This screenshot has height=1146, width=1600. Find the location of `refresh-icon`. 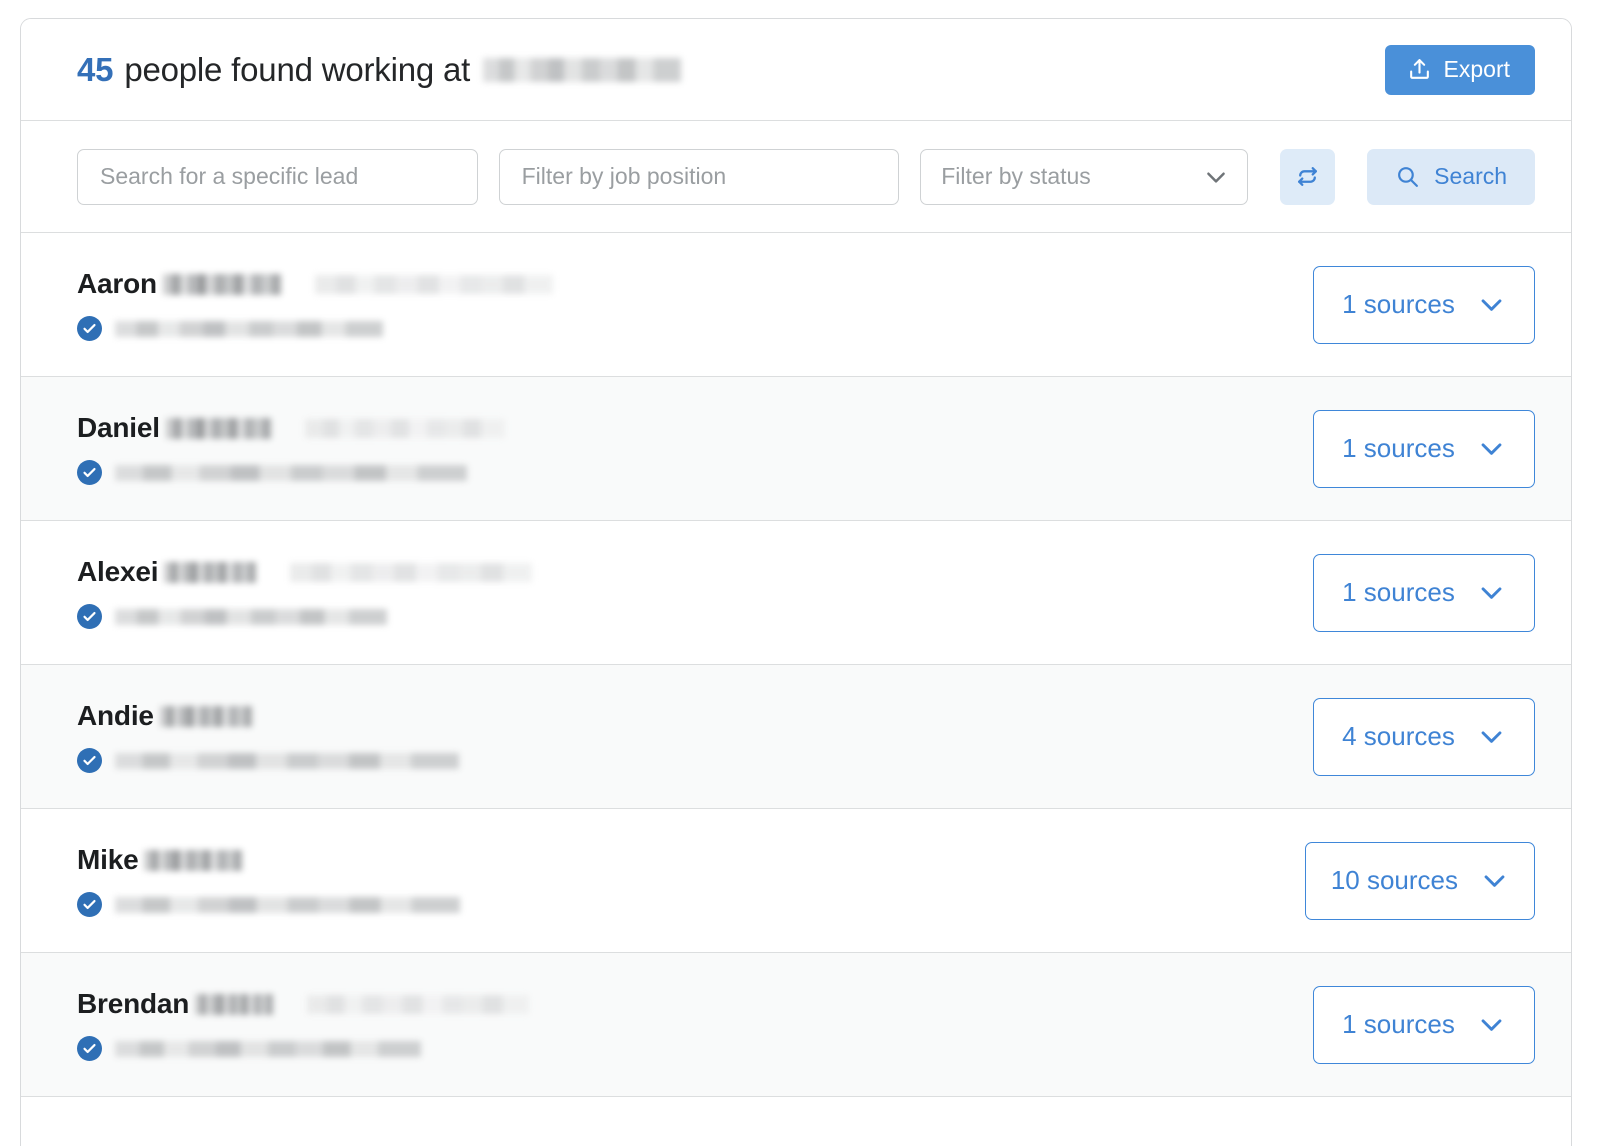

refresh-icon is located at coordinates (1307, 176).